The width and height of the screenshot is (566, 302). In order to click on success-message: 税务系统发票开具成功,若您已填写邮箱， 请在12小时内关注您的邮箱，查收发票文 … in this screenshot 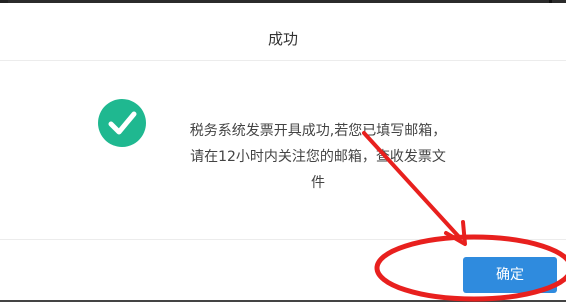, I will do `click(318, 157)`.